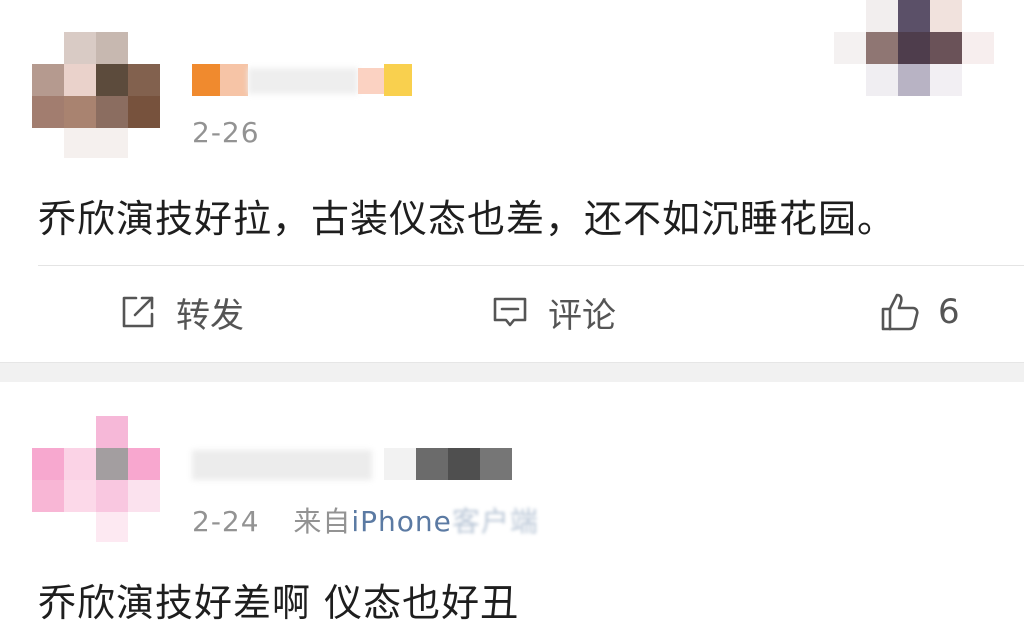 This screenshot has width=1024, height=641. Describe the element at coordinates (495, 521) in the screenshot. I see `source-client: 客户端` at that location.